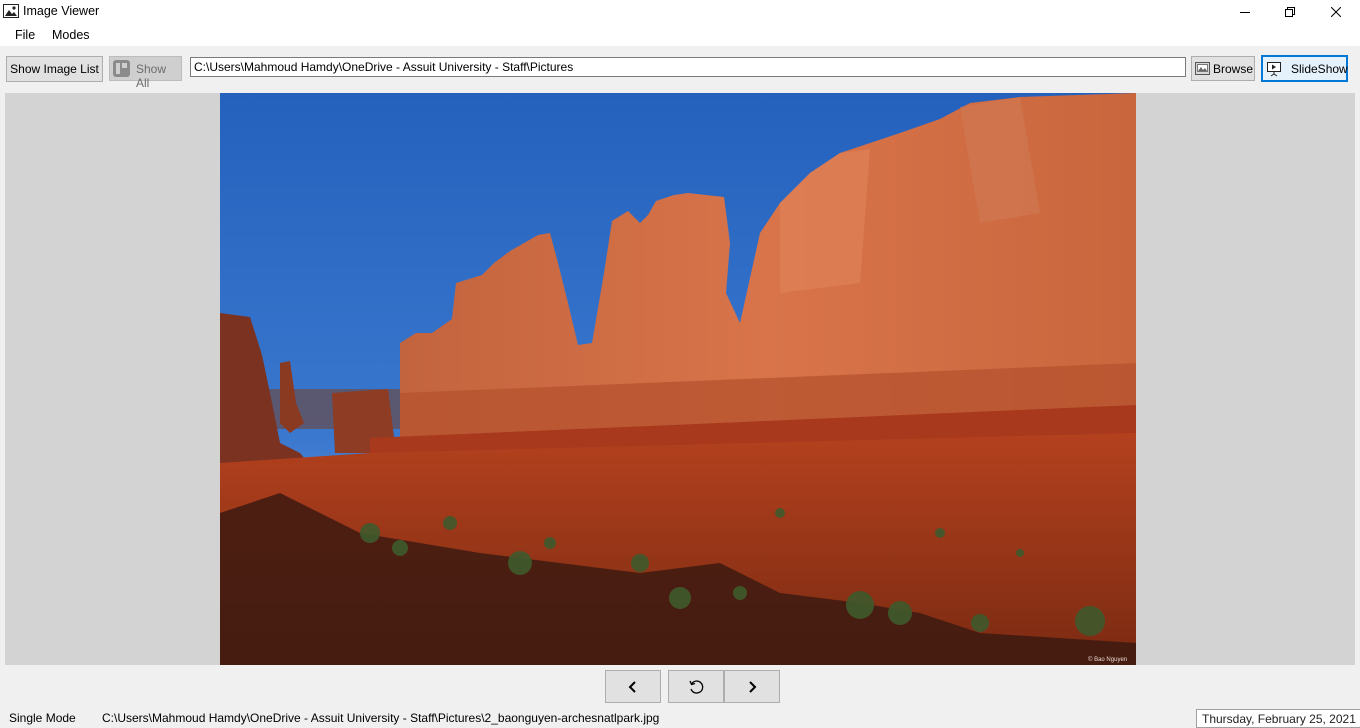 The width and height of the screenshot is (1360, 728). I want to click on chevron-right-icon, so click(753, 686).